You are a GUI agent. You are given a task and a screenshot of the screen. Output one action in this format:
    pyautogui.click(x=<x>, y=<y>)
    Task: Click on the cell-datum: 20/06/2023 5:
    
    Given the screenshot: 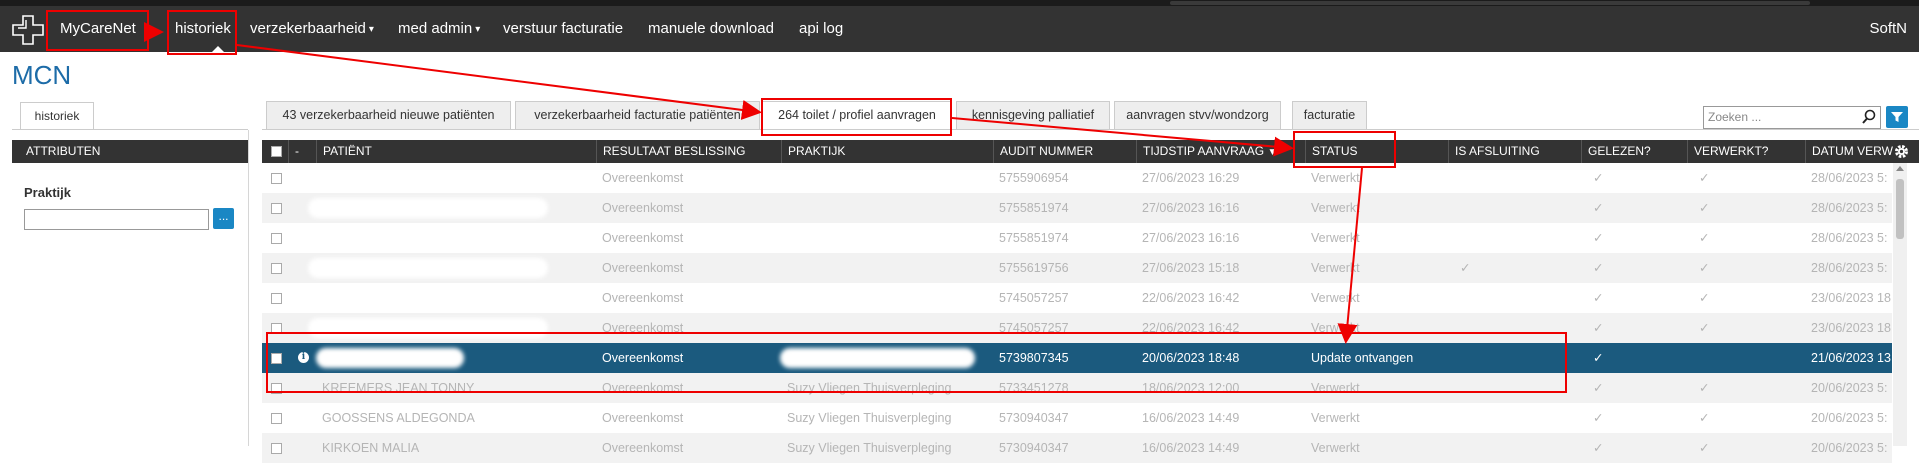 What is the action you would take?
    pyautogui.click(x=1849, y=448)
    